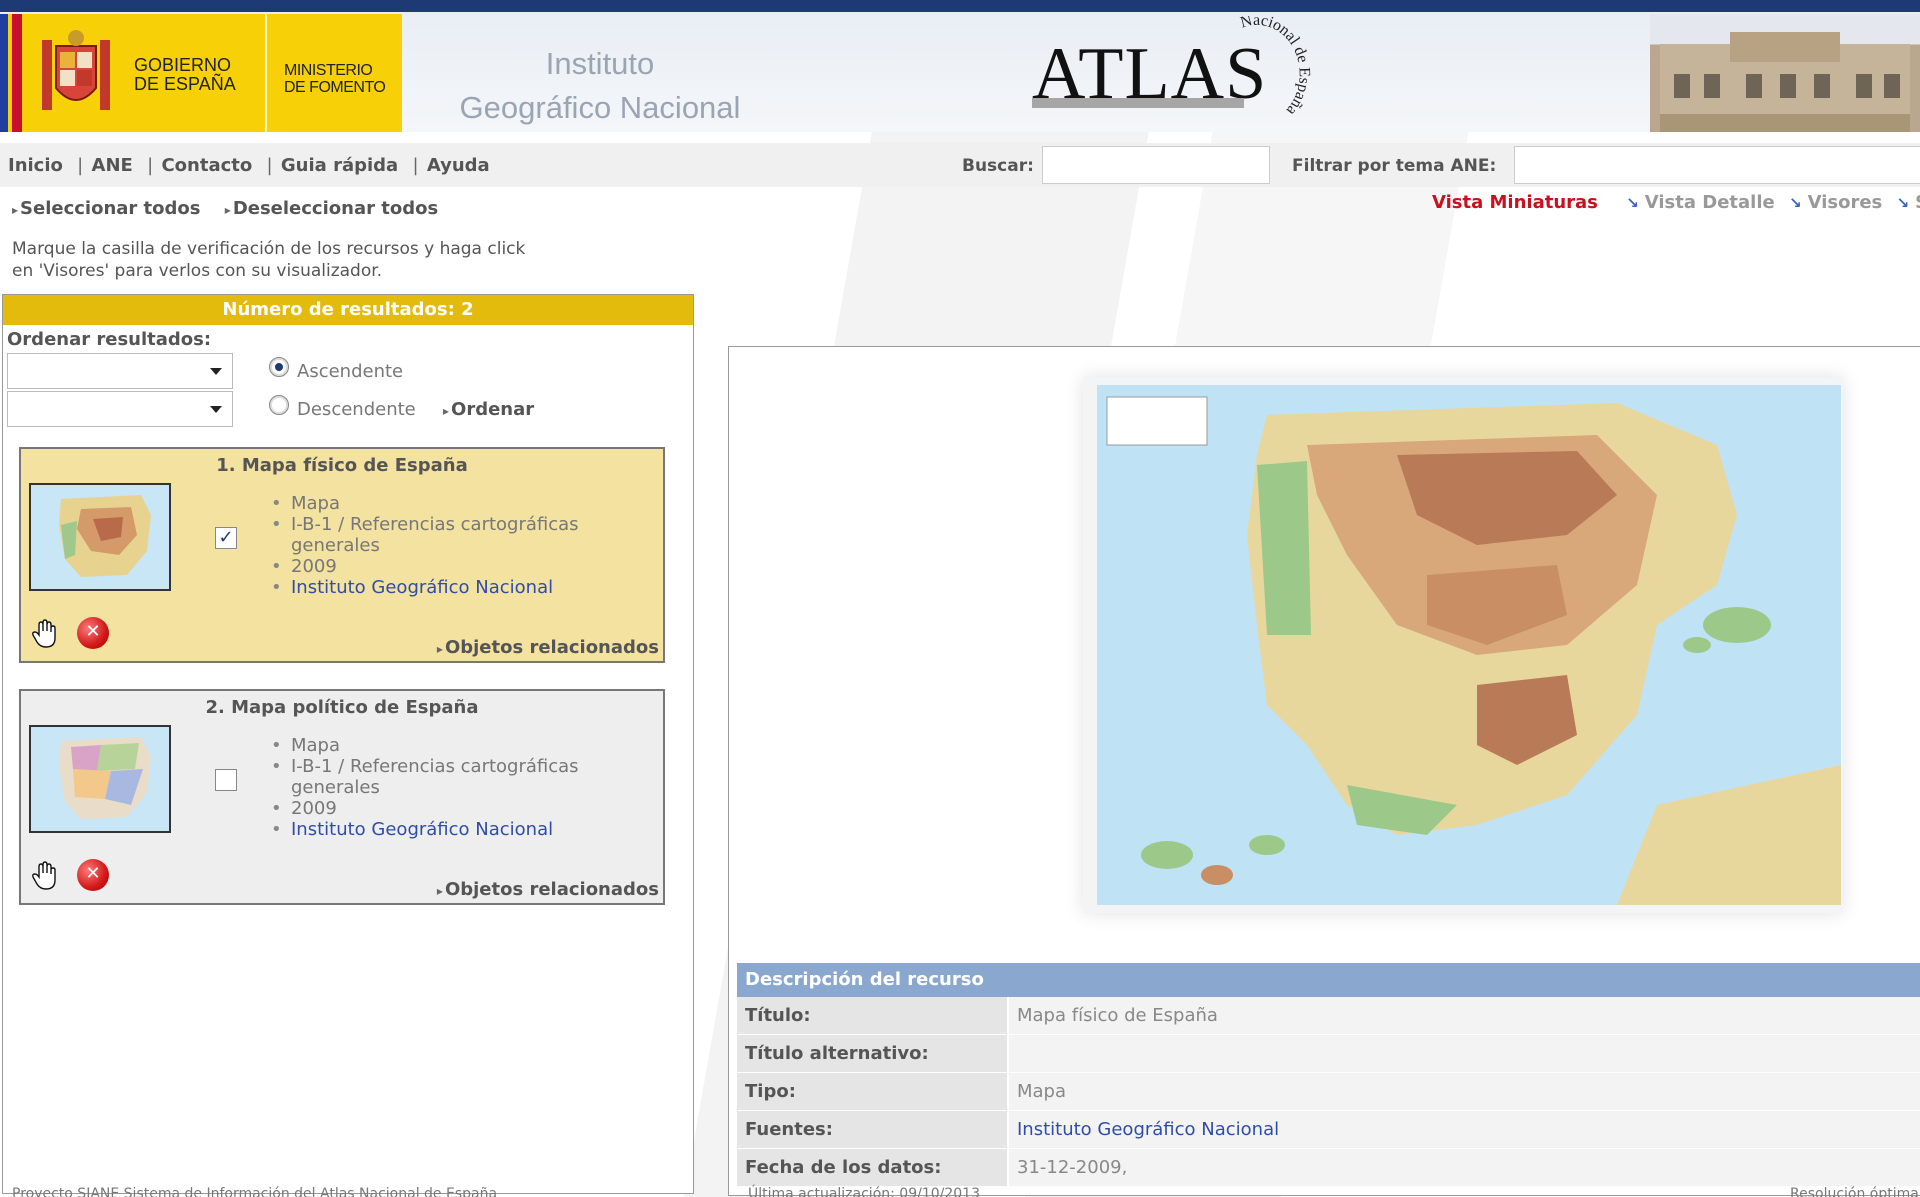  Describe the element at coordinates (600, 86) in the screenshot. I see `ign-logo-text: Instituto Geográfico Nacional` at that location.